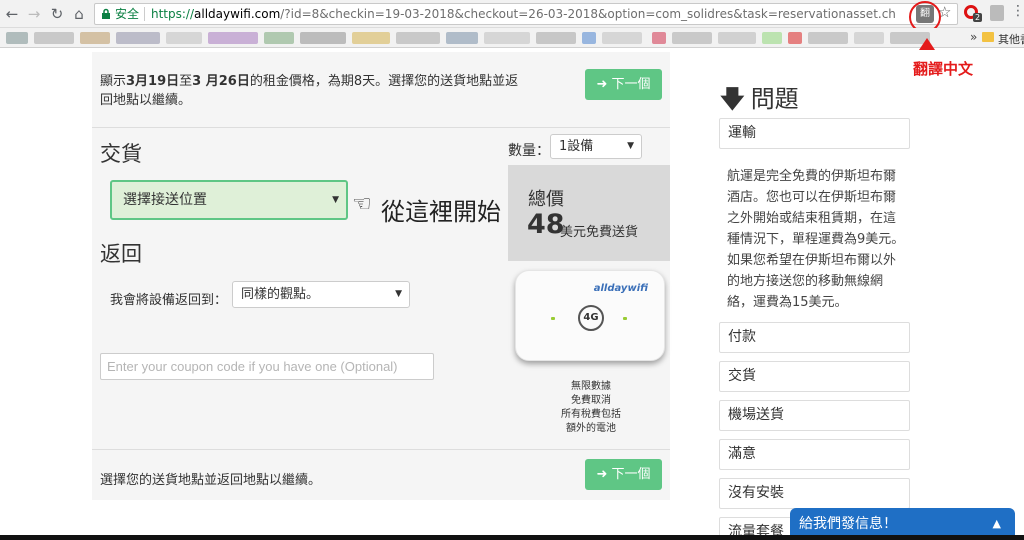 This screenshot has height=540, width=1024. I want to click on faq-item-payment: 付款, so click(814, 337).